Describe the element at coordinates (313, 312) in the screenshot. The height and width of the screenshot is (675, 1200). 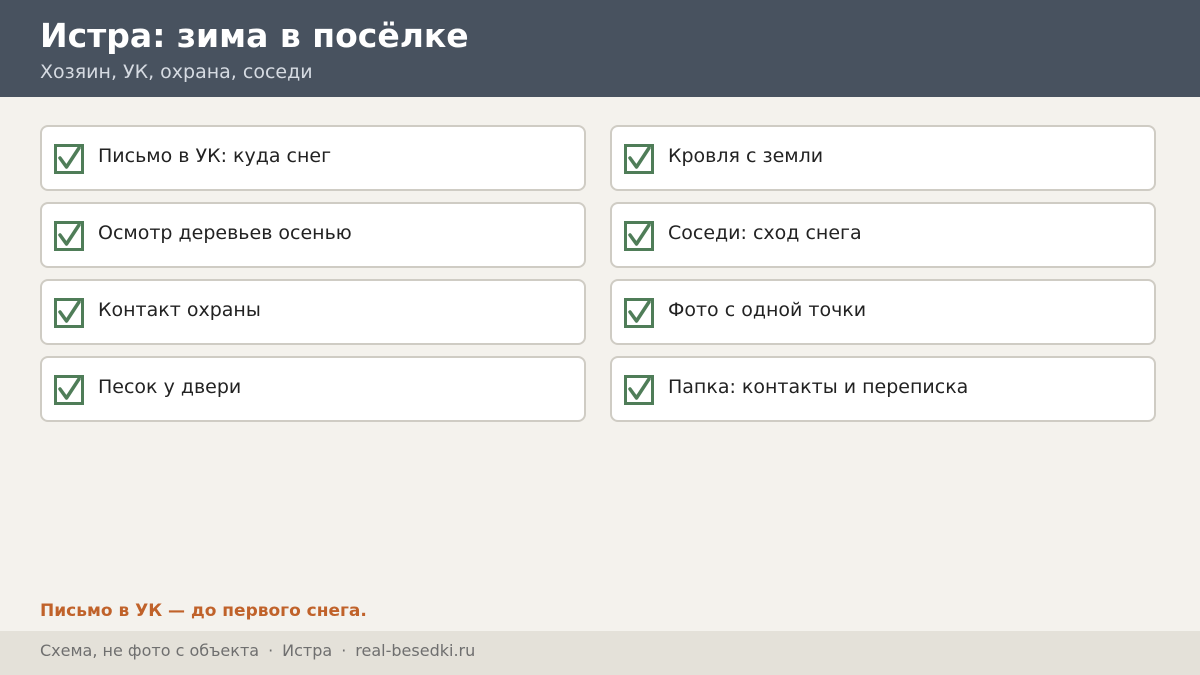
I see `checklist-item: Контакт охраны` at that location.